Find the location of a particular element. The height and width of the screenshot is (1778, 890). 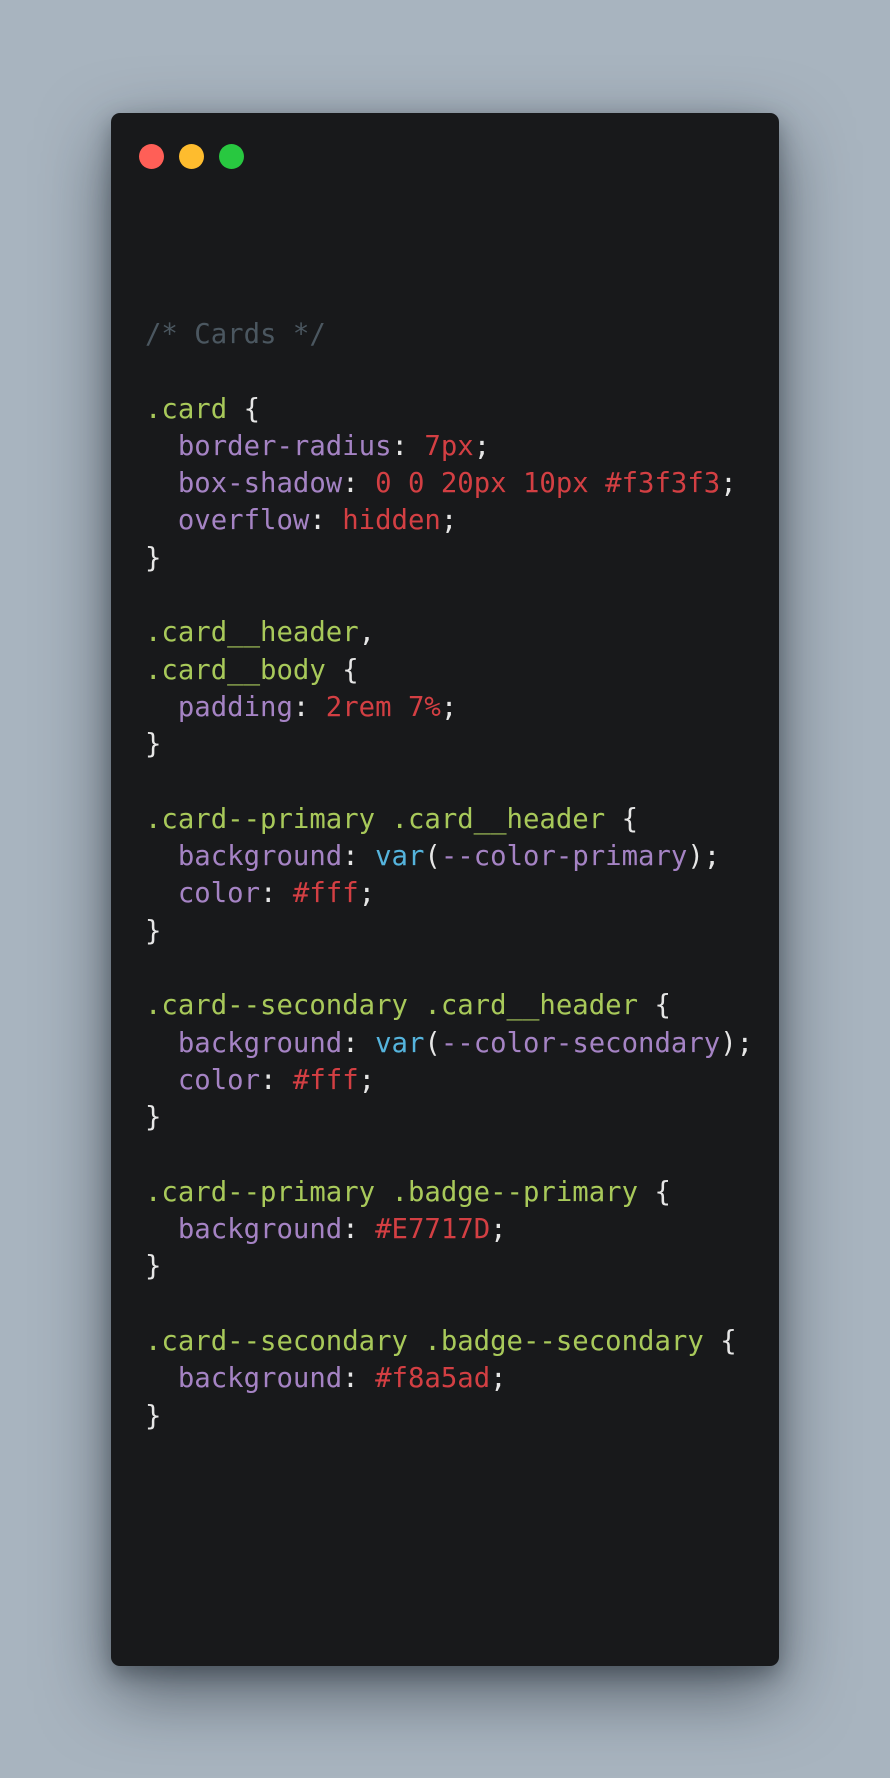

code-punctuation: , is located at coordinates (367, 633).